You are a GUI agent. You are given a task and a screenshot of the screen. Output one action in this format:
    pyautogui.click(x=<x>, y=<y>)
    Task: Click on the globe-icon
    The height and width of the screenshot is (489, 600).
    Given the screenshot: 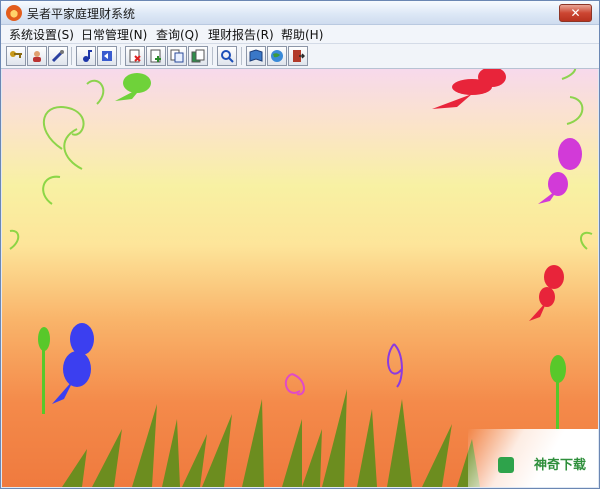 What is the action you would take?
    pyautogui.click(x=277, y=56)
    